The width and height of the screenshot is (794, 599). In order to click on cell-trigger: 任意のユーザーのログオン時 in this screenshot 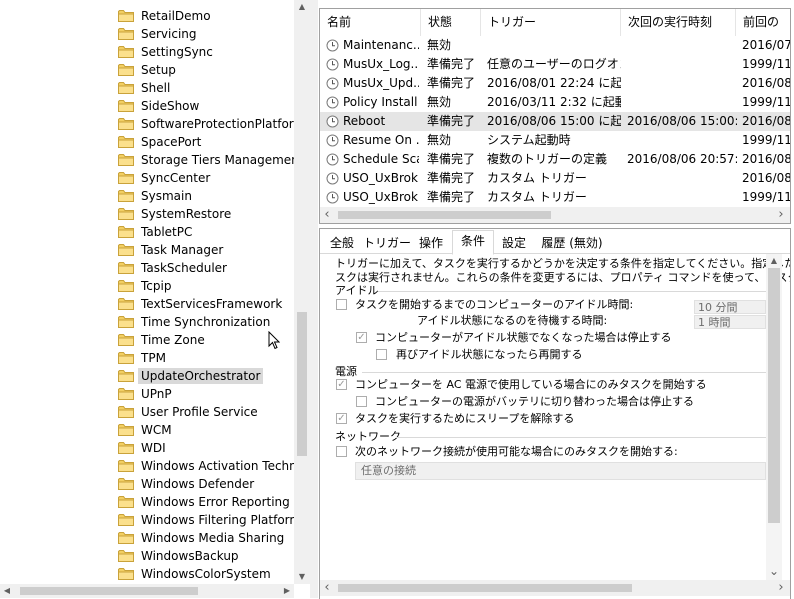, I will do `click(554, 64)`.